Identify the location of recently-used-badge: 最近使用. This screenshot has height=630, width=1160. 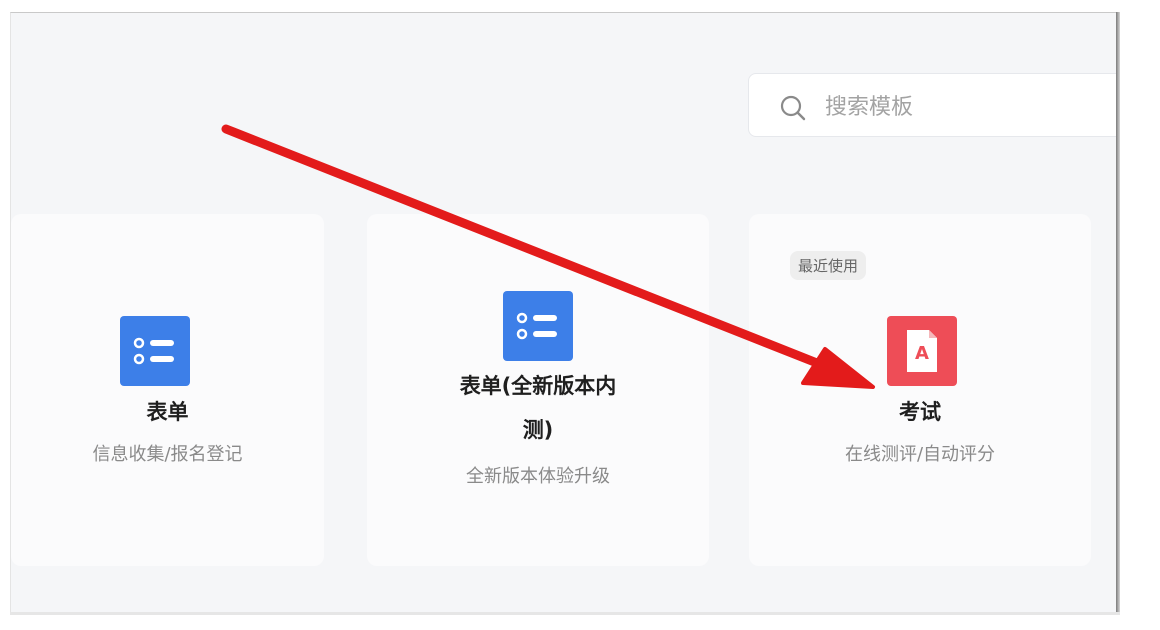
(828, 265).